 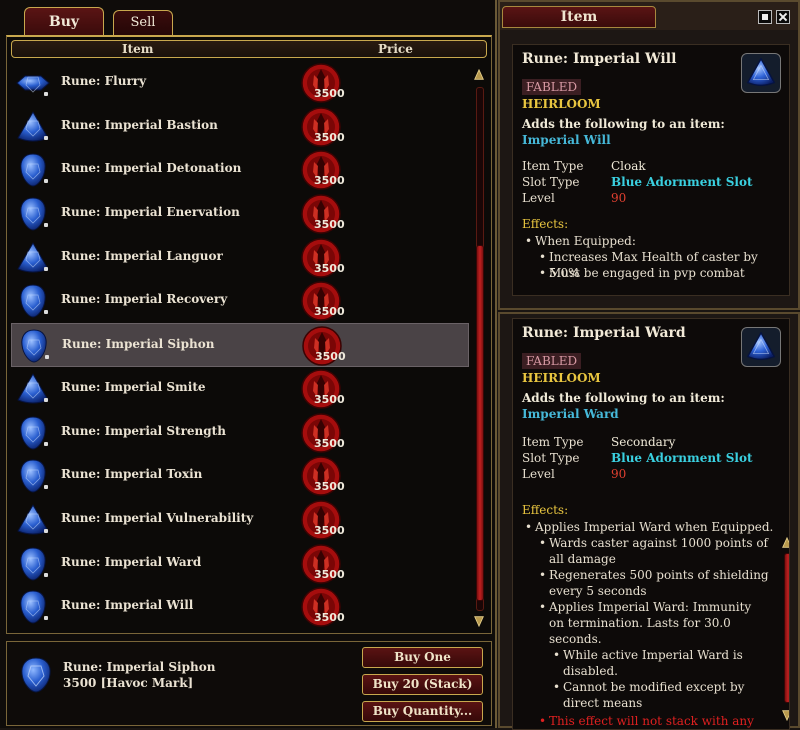 I want to click on list-scrollbar, so click(x=479, y=349).